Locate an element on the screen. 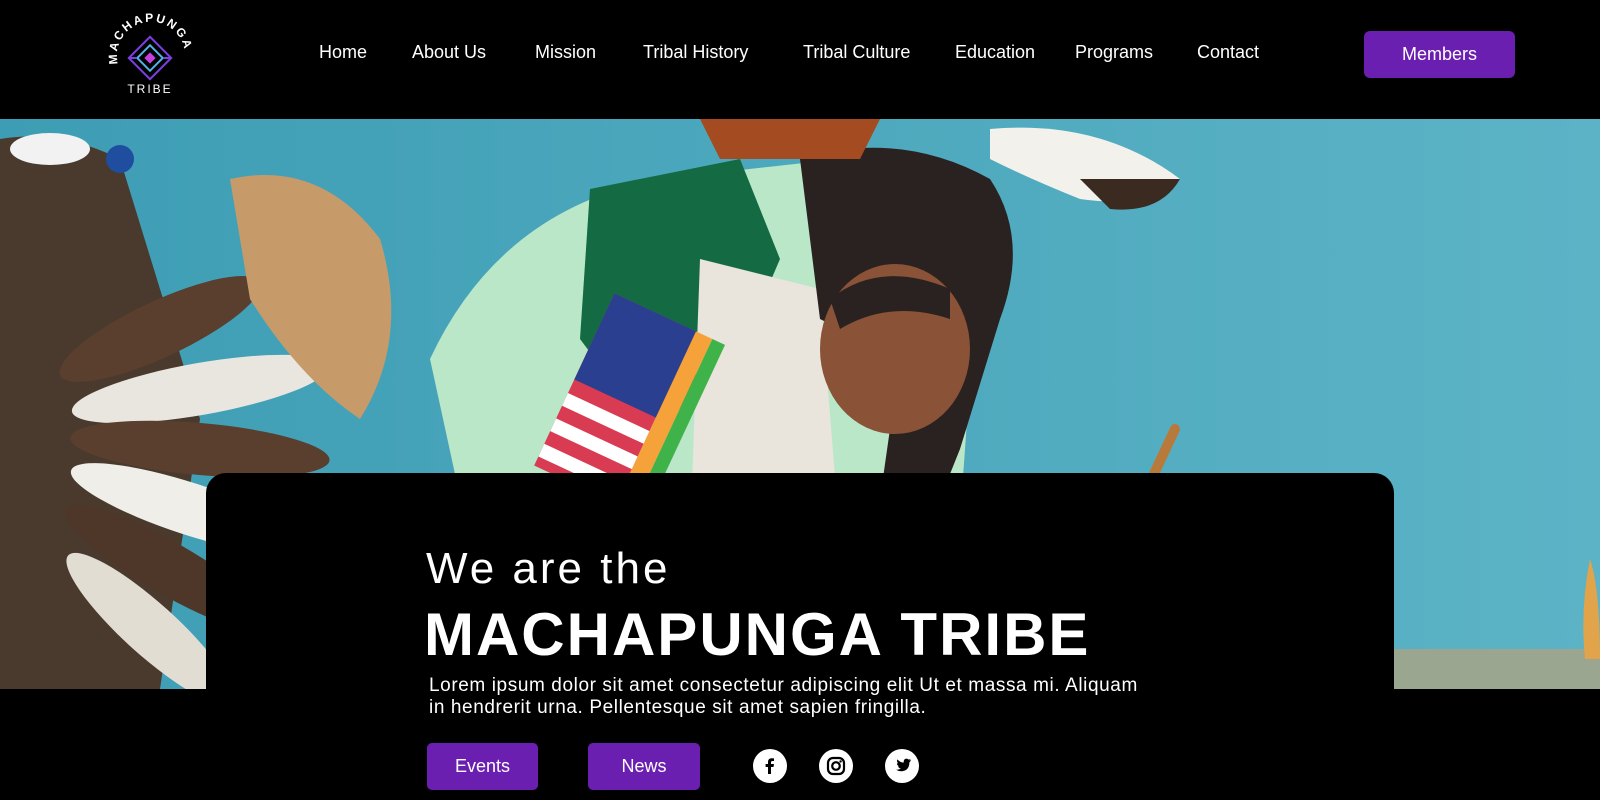  twitter-icon is located at coordinates (902, 766).